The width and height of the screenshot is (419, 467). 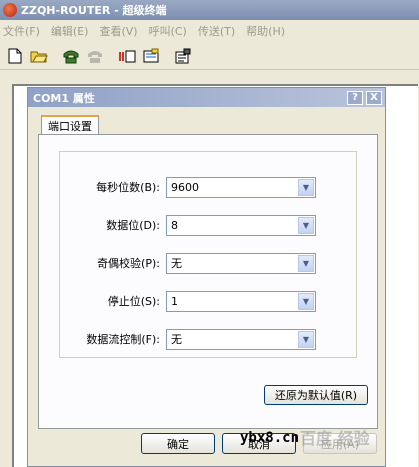 What do you see at coordinates (183, 56) in the screenshot?
I see `properties-icon` at bounding box center [183, 56].